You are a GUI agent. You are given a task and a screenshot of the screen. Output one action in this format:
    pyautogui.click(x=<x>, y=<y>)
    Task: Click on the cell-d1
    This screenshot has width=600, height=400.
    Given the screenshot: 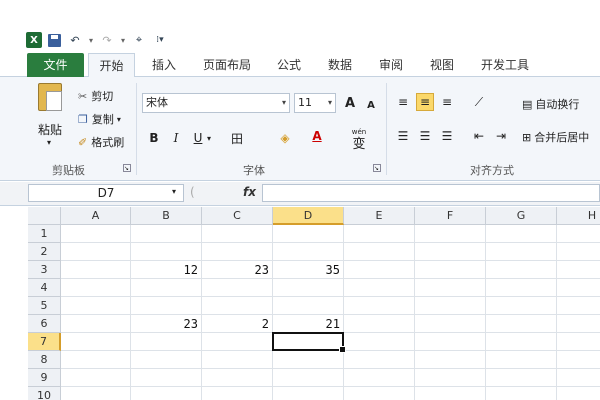 What is the action you would take?
    pyautogui.click(x=308, y=234)
    